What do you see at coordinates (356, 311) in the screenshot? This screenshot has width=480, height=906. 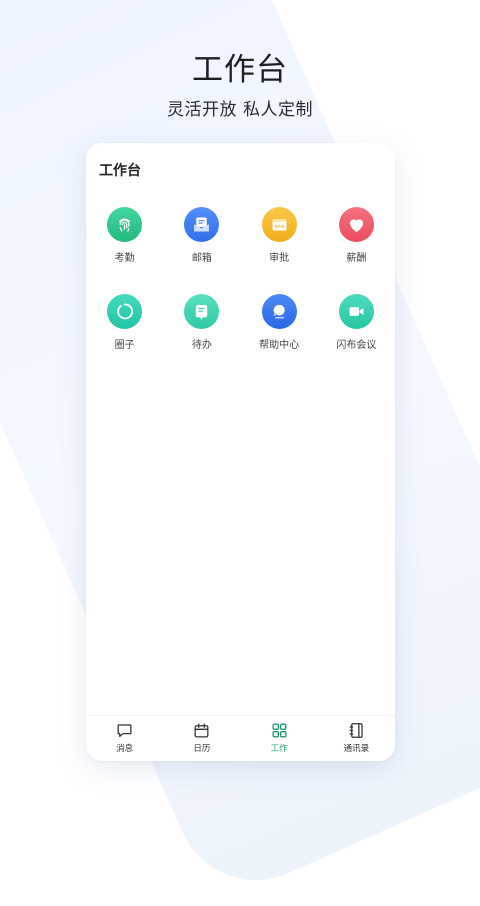 I see `video-icon` at bounding box center [356, 311].